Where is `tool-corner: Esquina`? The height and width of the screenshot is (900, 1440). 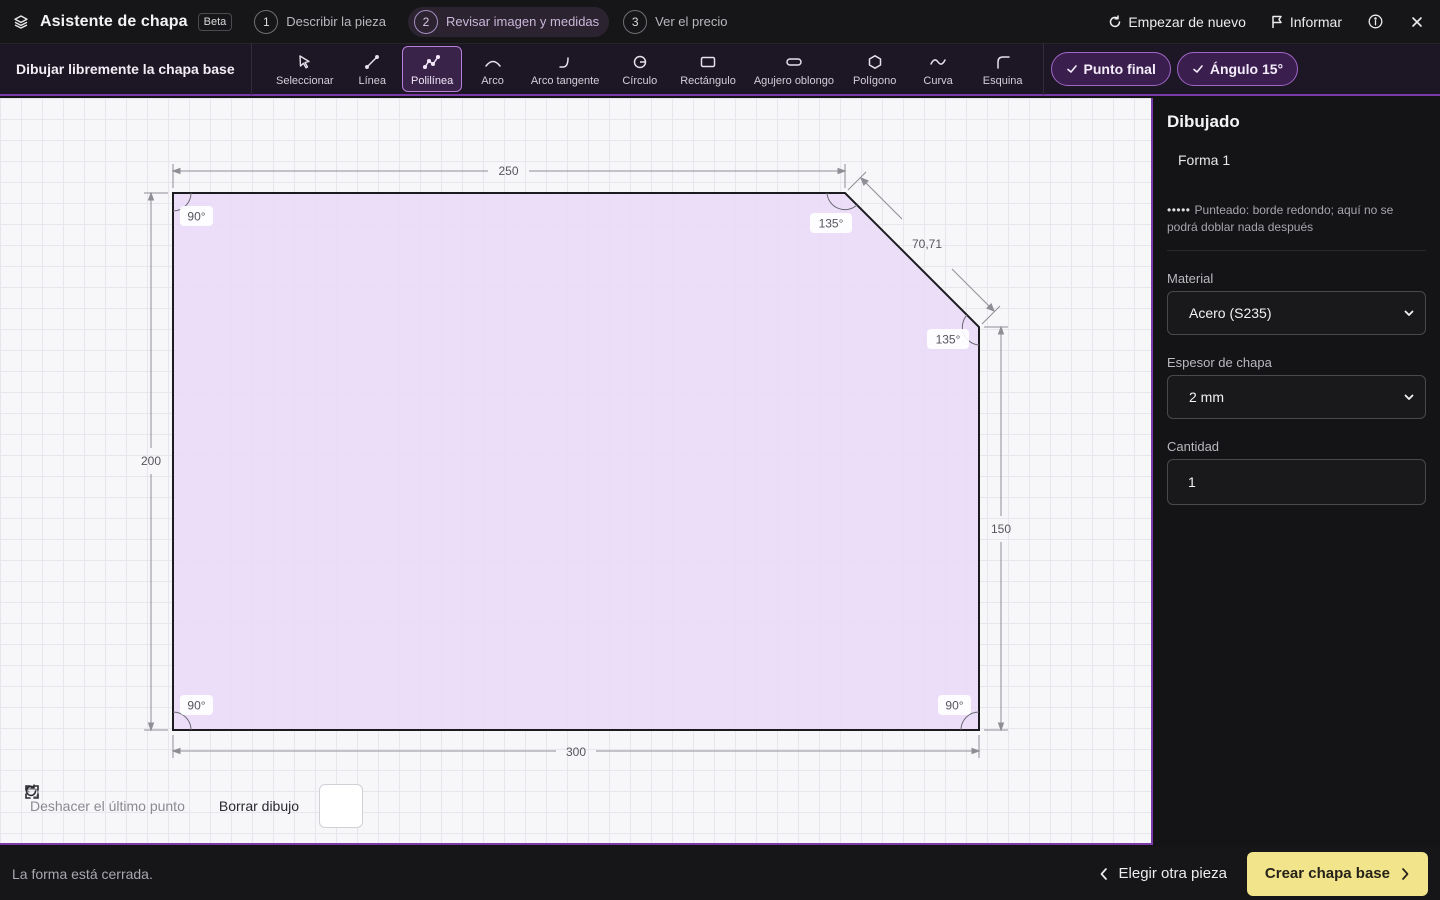 tool-corner: Esquina is located at coordinates (1003, 69).